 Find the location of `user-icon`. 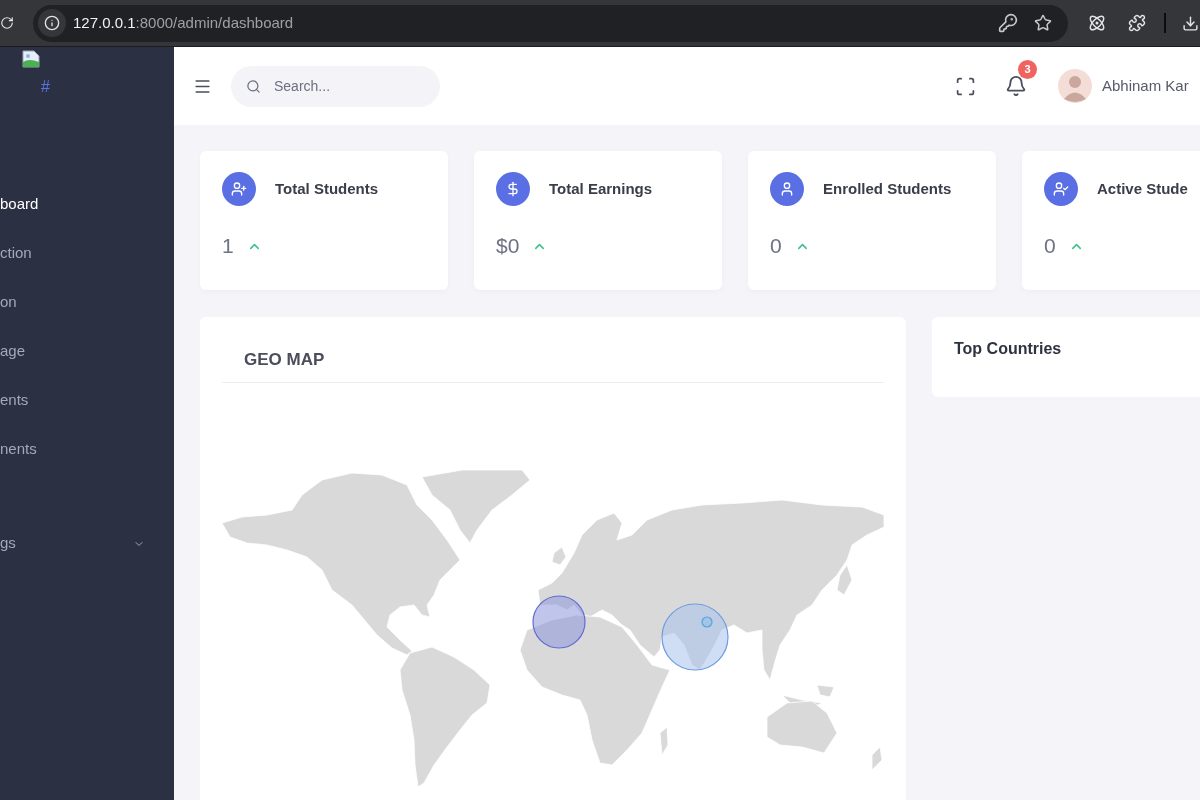

user-icon is located at coordinates (787, 189).